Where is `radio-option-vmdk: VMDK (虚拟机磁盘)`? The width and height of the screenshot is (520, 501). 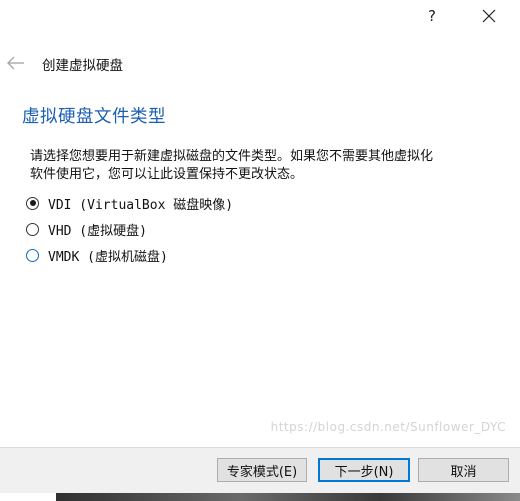
radio-option-vmdk: VMDK (虚拟机磁盘) is located at coordinates (97, 255).